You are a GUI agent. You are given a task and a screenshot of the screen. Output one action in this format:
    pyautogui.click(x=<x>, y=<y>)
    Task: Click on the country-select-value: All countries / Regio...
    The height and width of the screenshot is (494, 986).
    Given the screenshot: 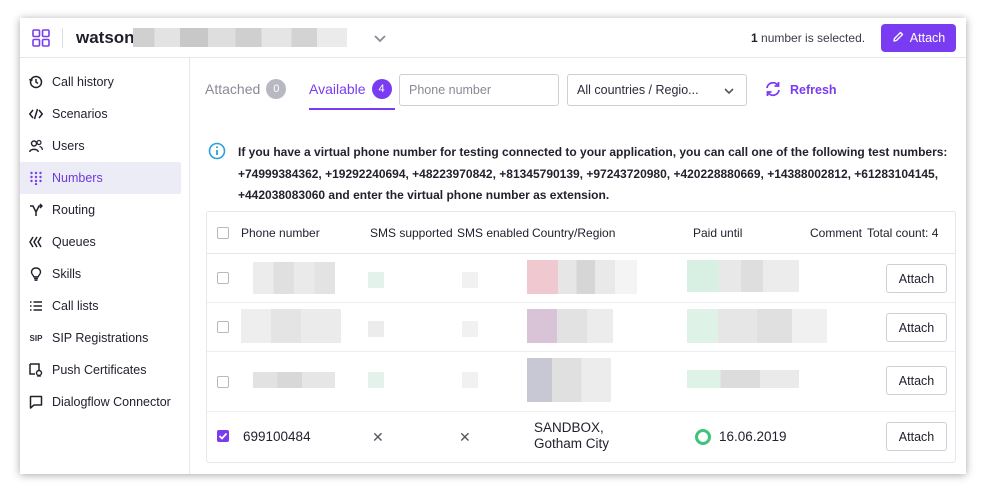 What is the action you would take?
    pyautogui.click(x=638, y=90)
    